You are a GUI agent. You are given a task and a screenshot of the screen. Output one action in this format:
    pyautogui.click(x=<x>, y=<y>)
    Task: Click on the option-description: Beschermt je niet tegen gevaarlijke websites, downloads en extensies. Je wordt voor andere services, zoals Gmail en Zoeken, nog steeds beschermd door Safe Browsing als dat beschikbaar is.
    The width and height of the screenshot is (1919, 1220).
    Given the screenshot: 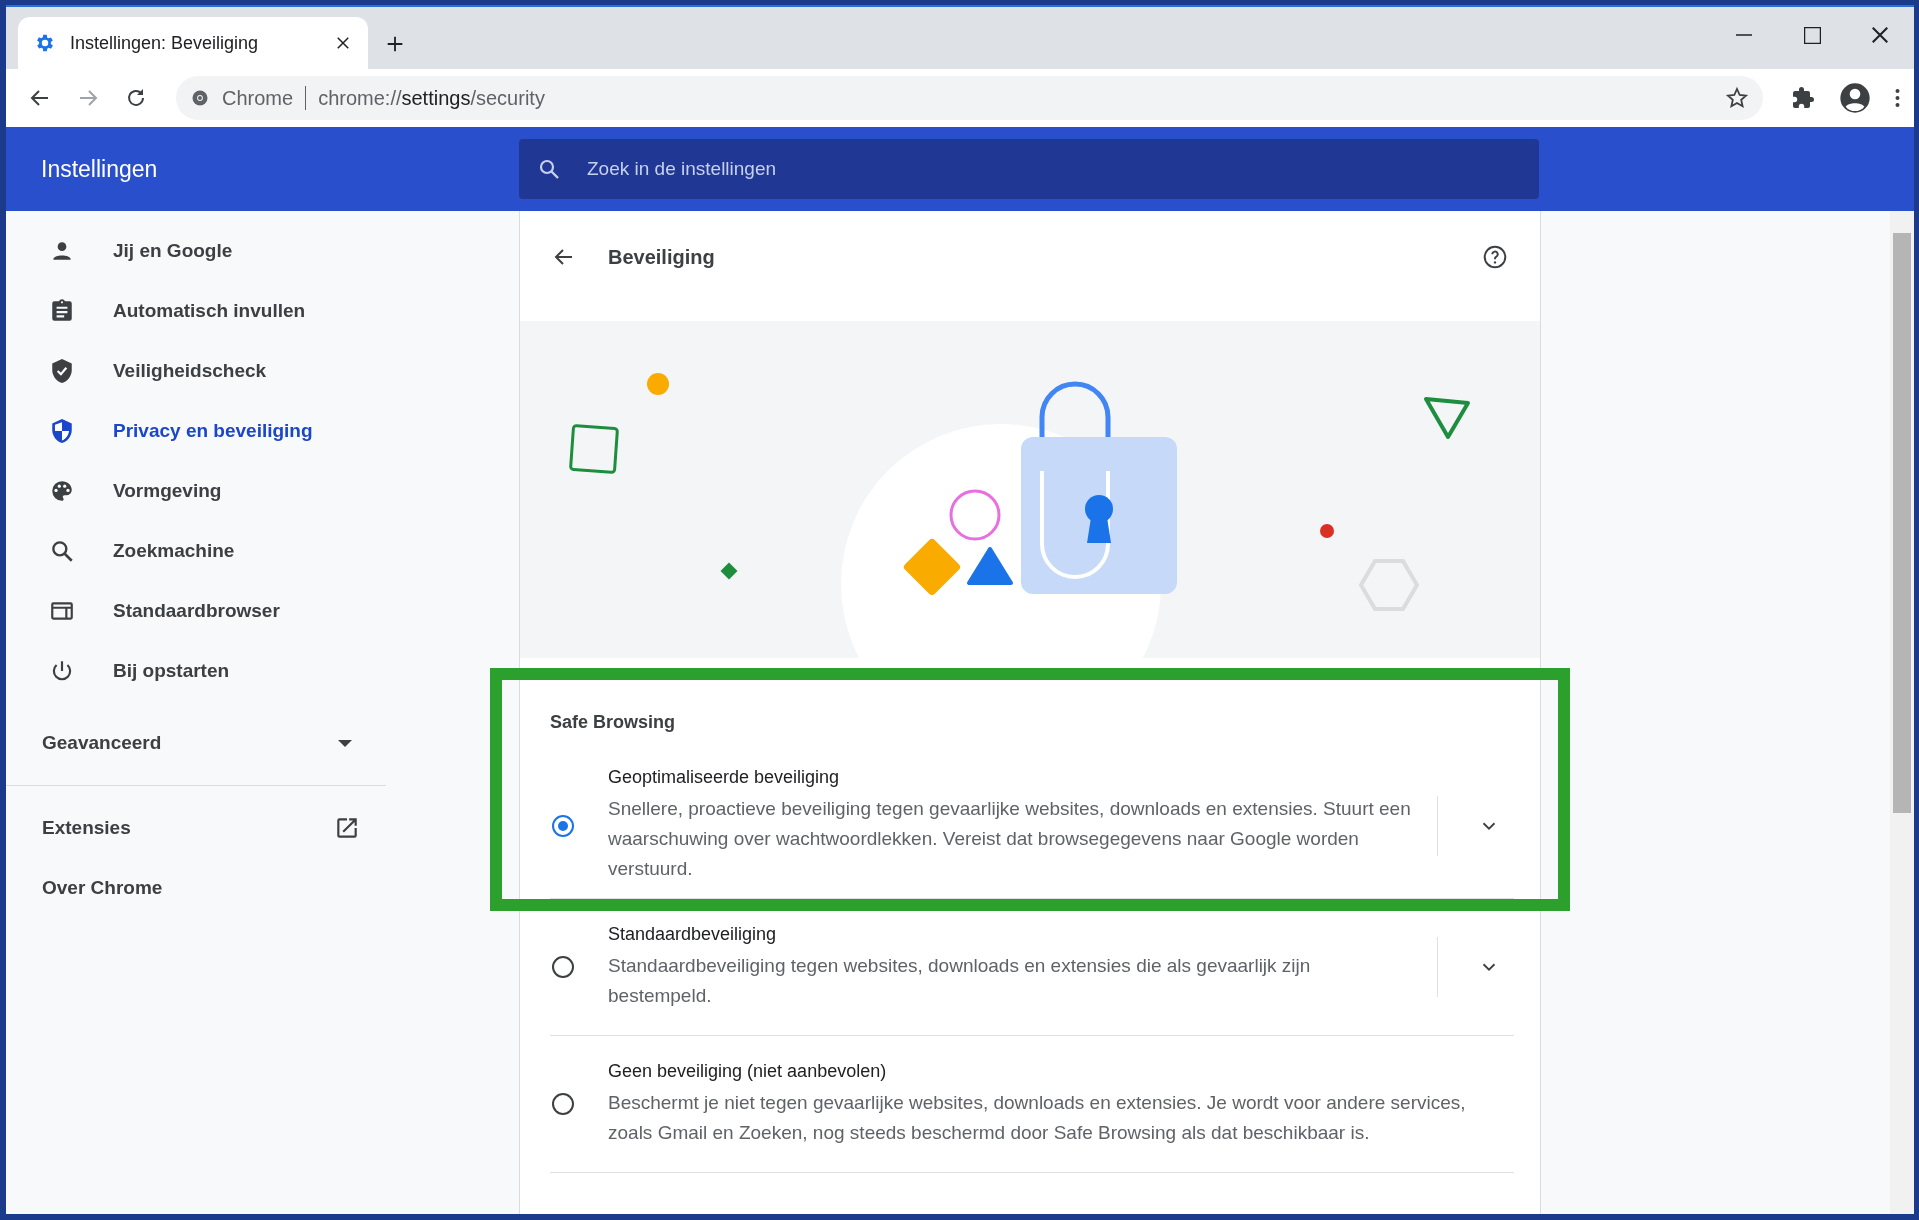 What is the action you would take?
    pyautogui.click(x=1037, y=1117)
    